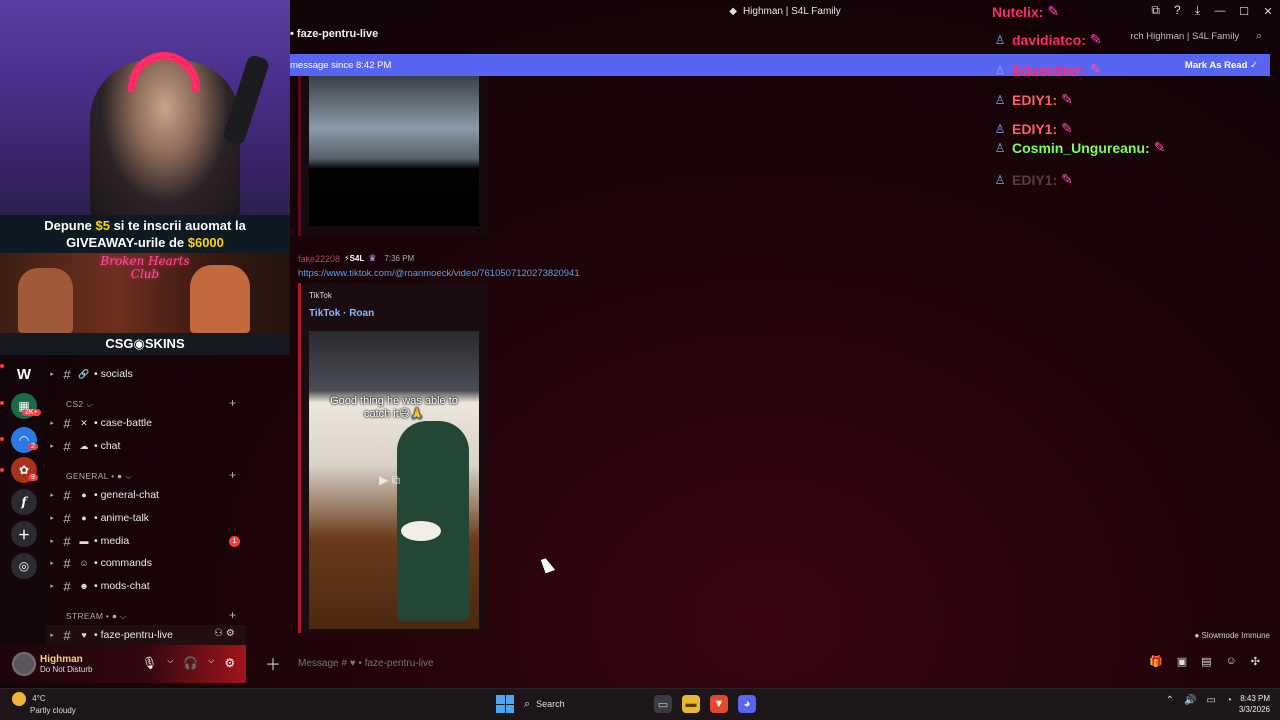 The image size is (1280, 720). Describe the element at coordinates (96, 616) in the screenshot. I see `category-header: STREAM • ● ⌵` at that location.